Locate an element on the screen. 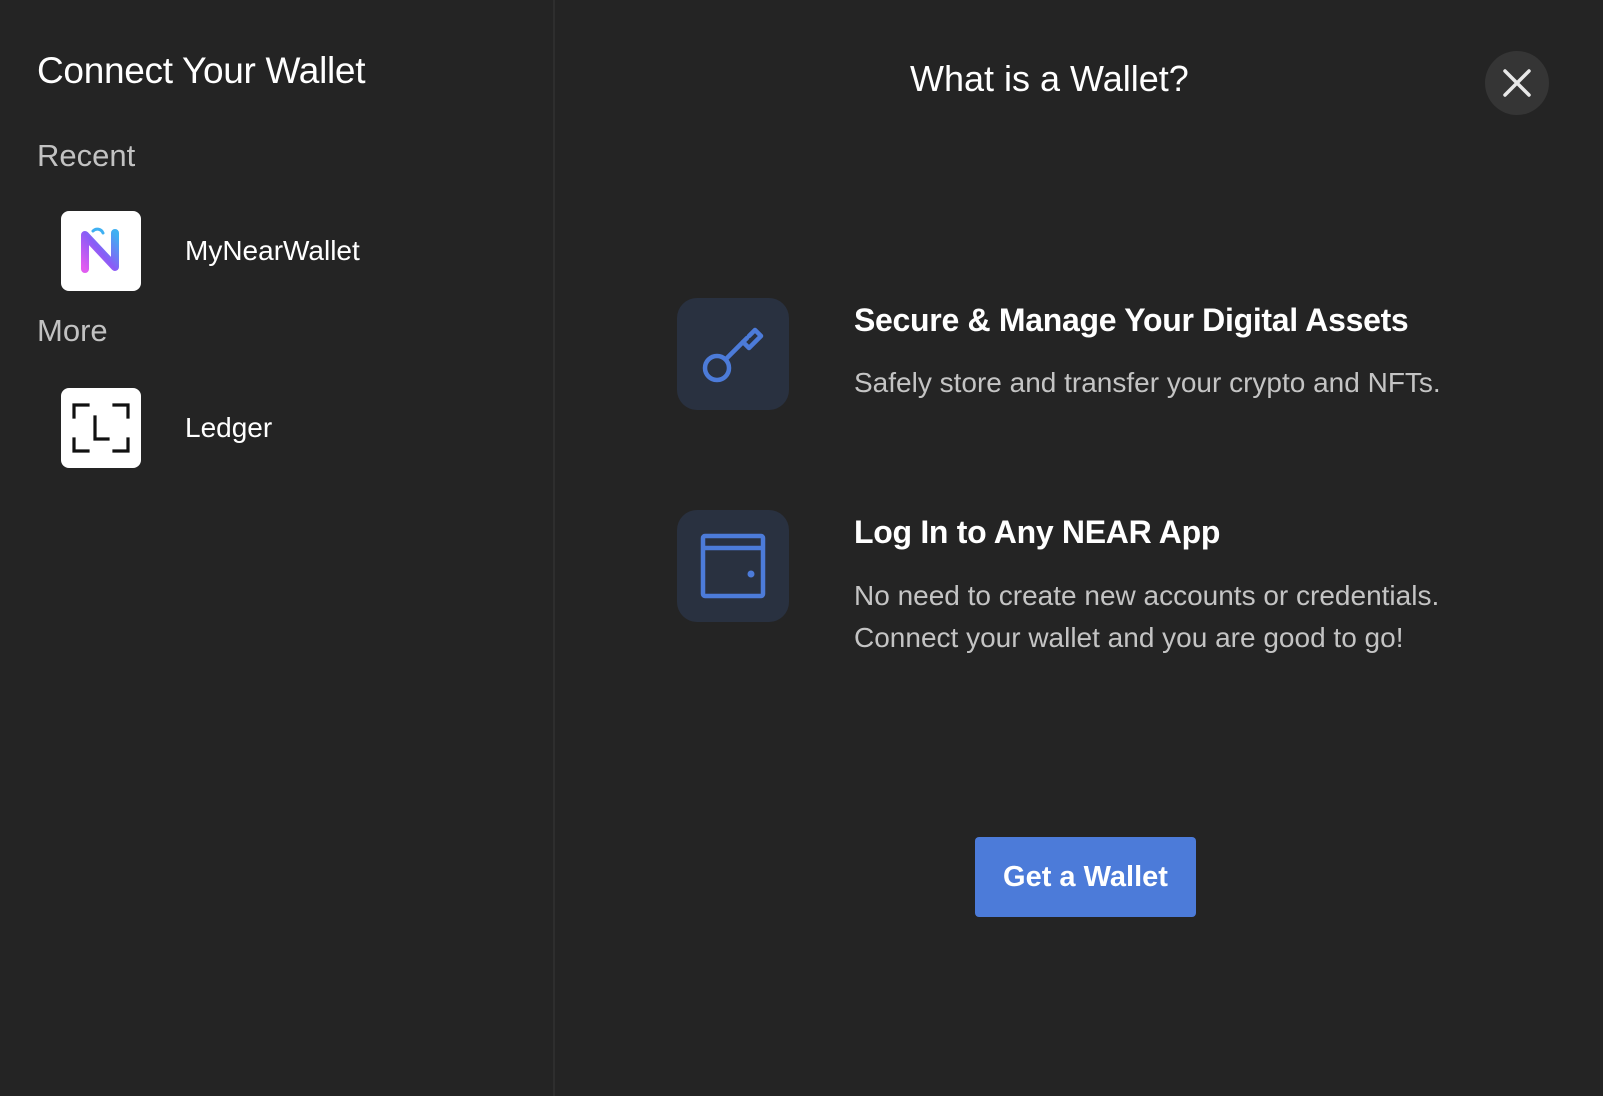 The height and width of the screenshot is (1096, 1603). mynearwallet-logo-icon is located at coordinates (101, 251).